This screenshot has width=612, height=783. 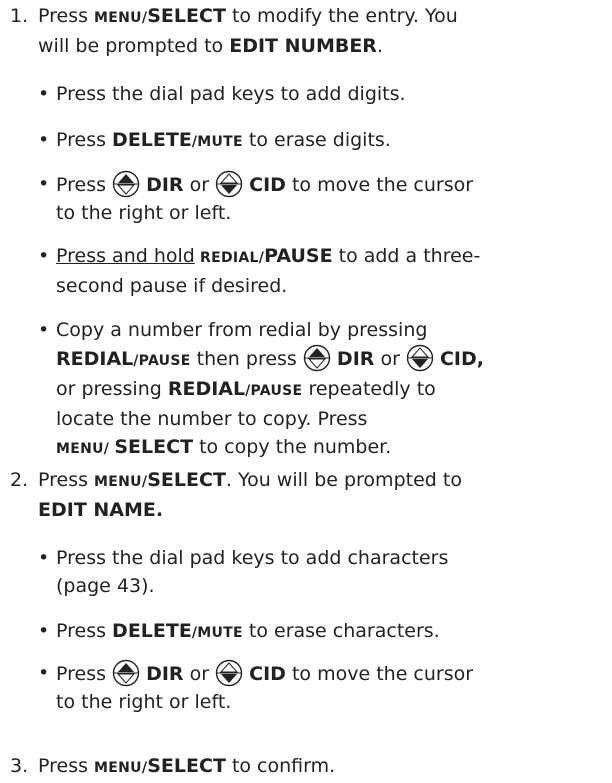 What do you see at coordinates (246, 359) in the screenshot?
I see `text: then press` at bounding box center [246, 359].